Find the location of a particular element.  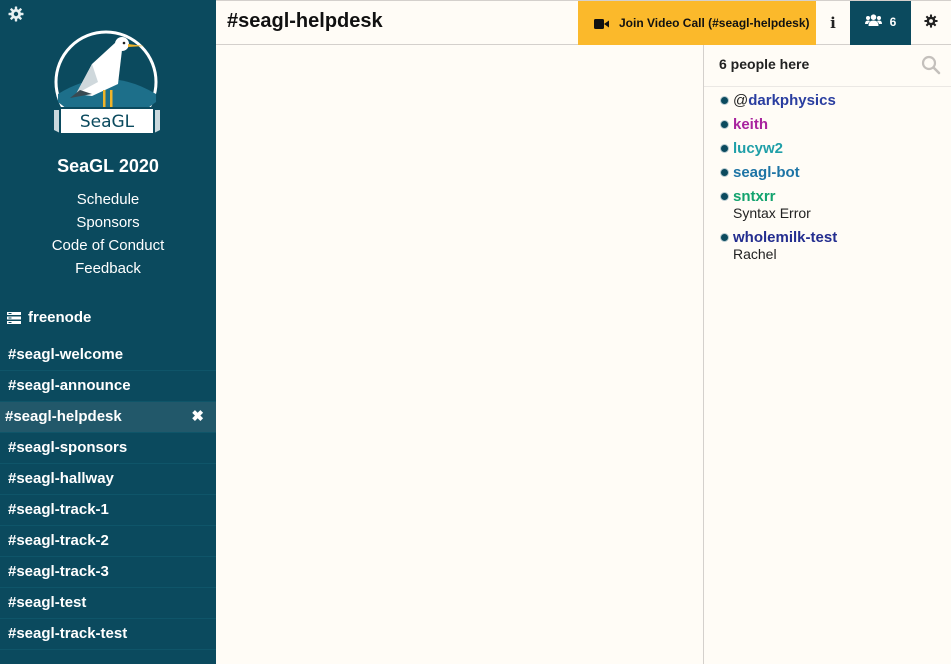

channel-item-seagl-test: #seagl-test is located at coordinates (108, 603).